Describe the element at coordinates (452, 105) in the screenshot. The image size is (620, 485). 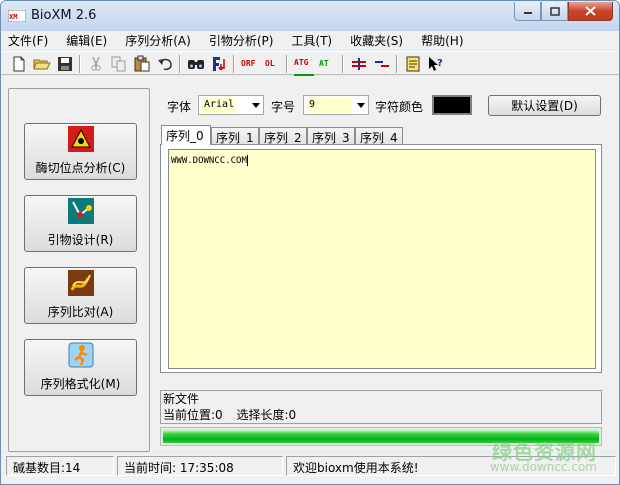
I see `text-color-swatch` at that location.